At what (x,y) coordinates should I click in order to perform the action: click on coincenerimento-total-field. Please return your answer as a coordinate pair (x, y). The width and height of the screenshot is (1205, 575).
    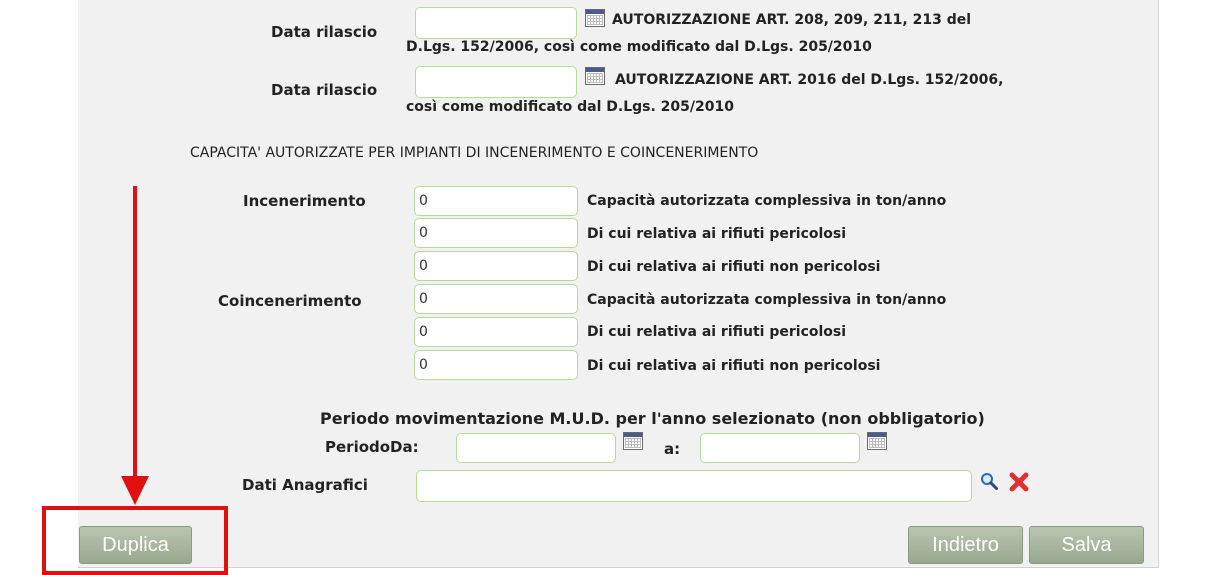
    Looking at the image, I should click on (496, 299).